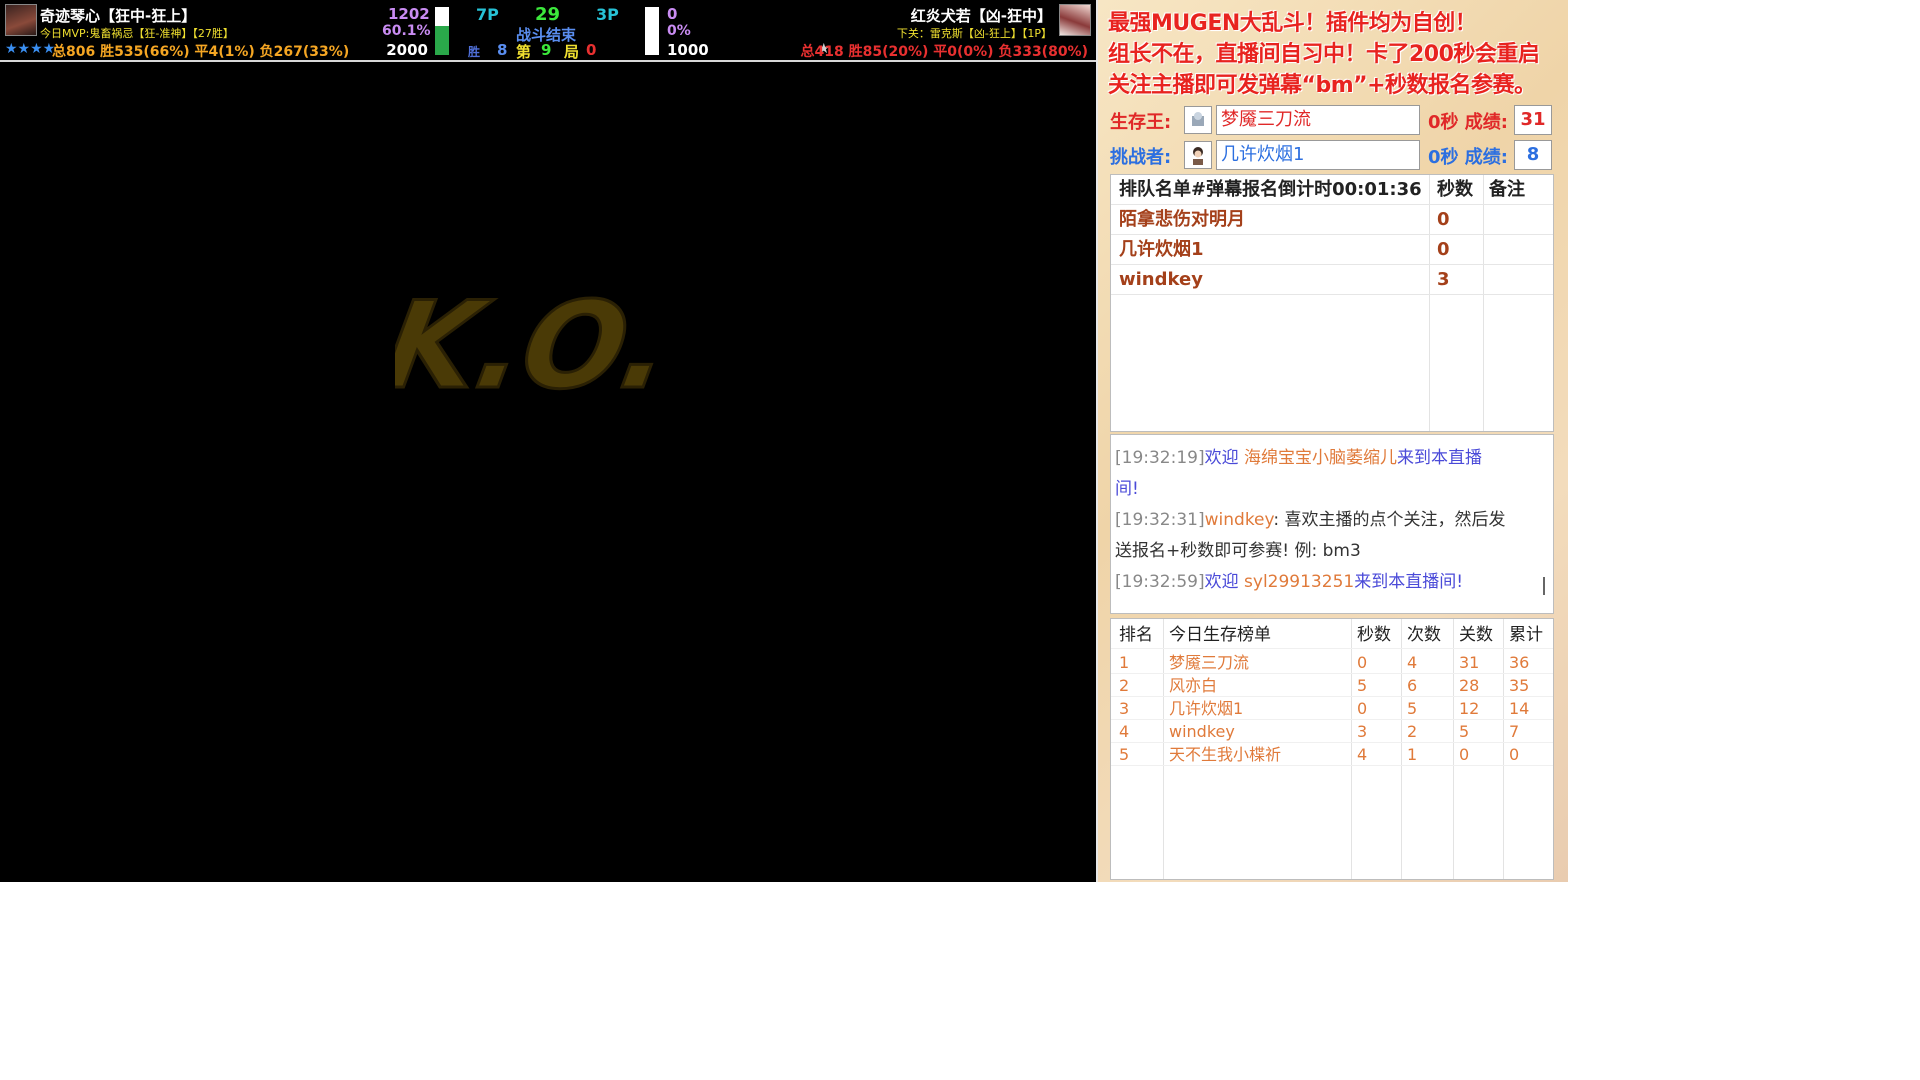  What do you see at coordinates (201, 52) in the screenshot?
I see `left-record: 总806 胜535(66%) 平4(1%) 负267(33%)` at bounding box center [201, 52].